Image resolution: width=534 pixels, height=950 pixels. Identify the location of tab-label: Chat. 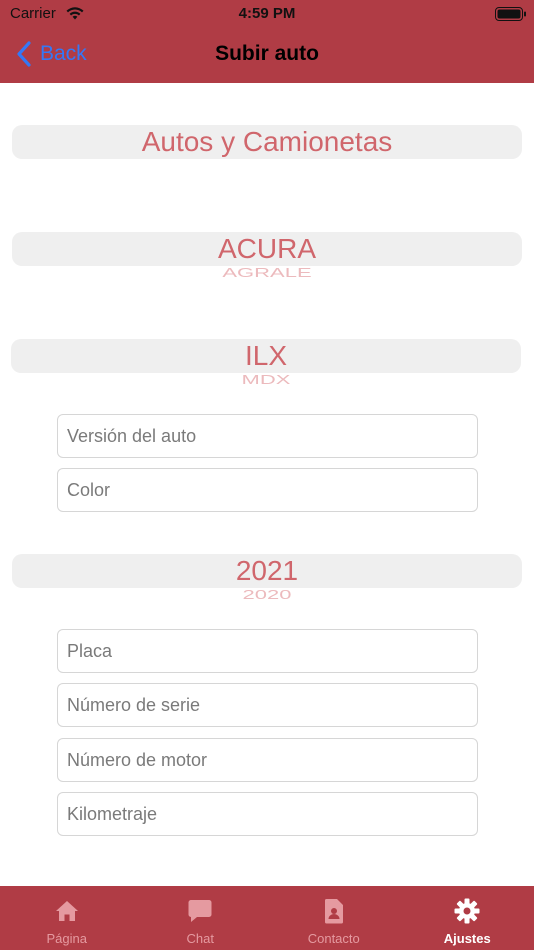
(200, 938).